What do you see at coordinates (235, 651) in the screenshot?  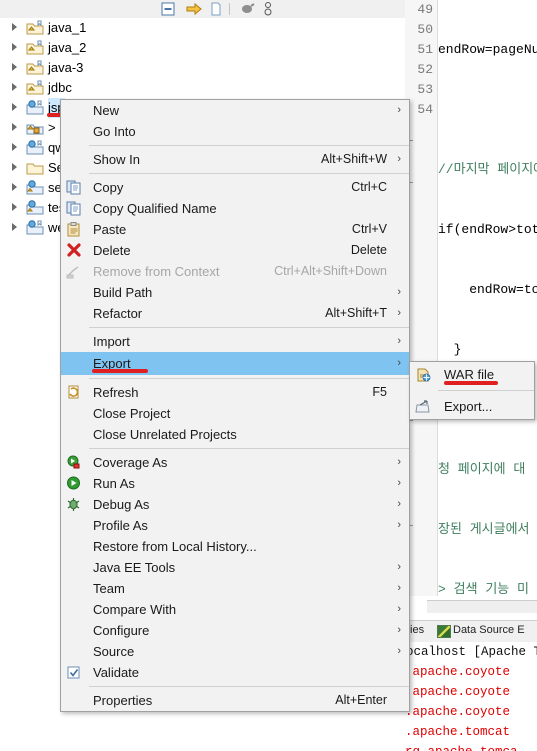 I see `menu-item-source: Source ›` at bounding box center [235, 651].